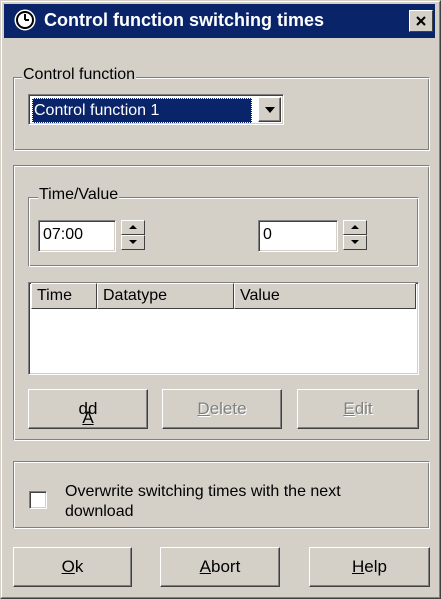 This screenshot has height=599, width=441. What do you see at coordinates (64, 296) in the screenshot?
I see `column-header-time: Time` at bounding box center [64, 296].